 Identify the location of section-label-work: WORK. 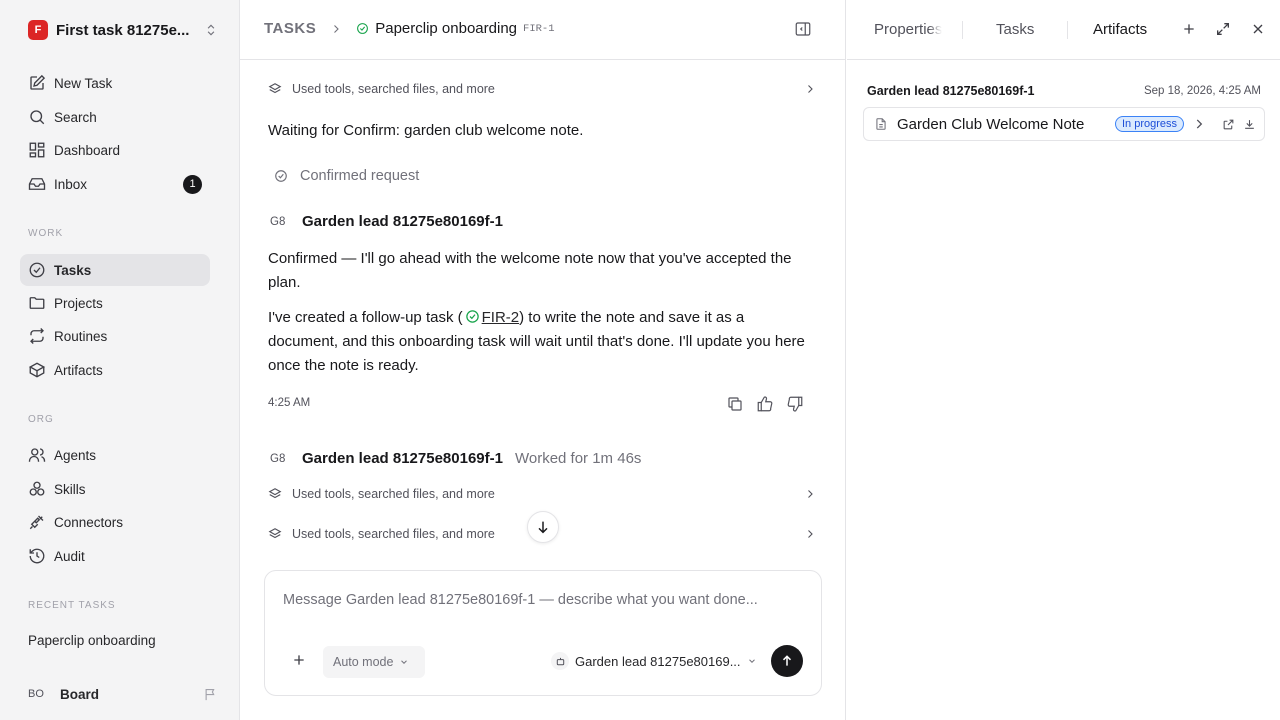
(46, 233).